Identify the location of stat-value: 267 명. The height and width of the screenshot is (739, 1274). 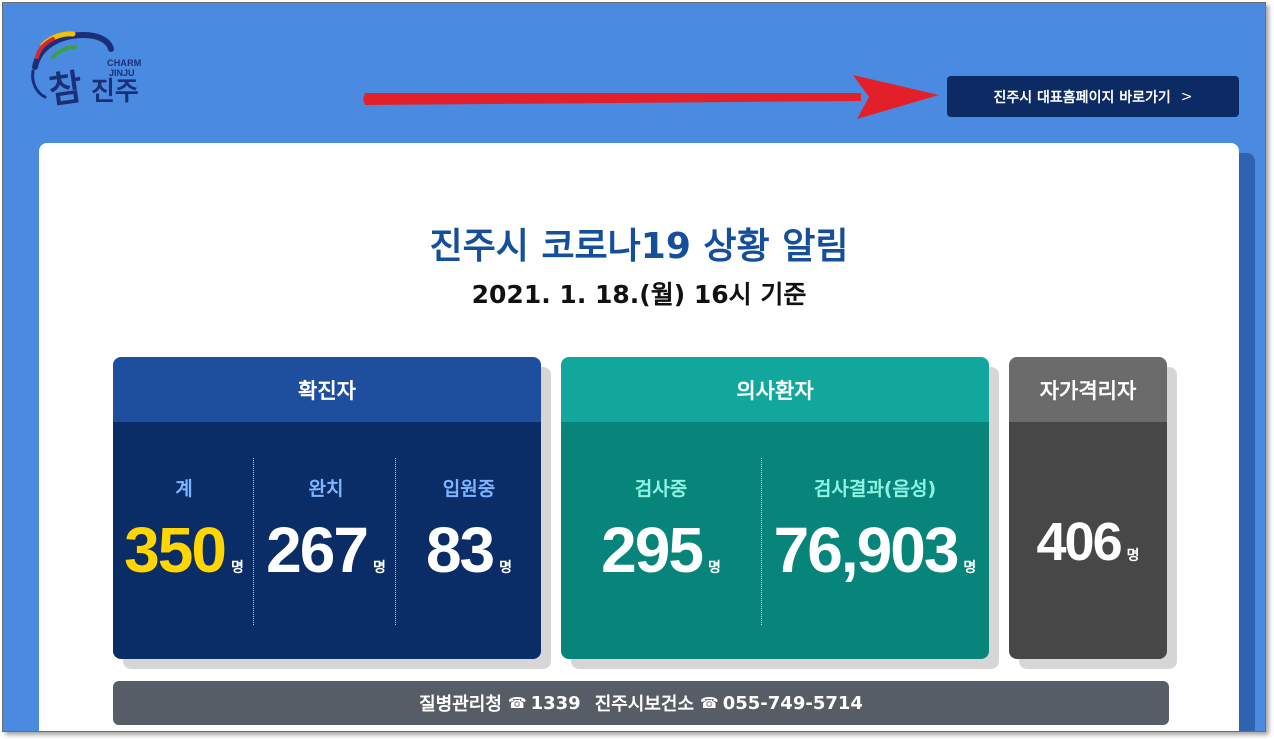
(326, 559).